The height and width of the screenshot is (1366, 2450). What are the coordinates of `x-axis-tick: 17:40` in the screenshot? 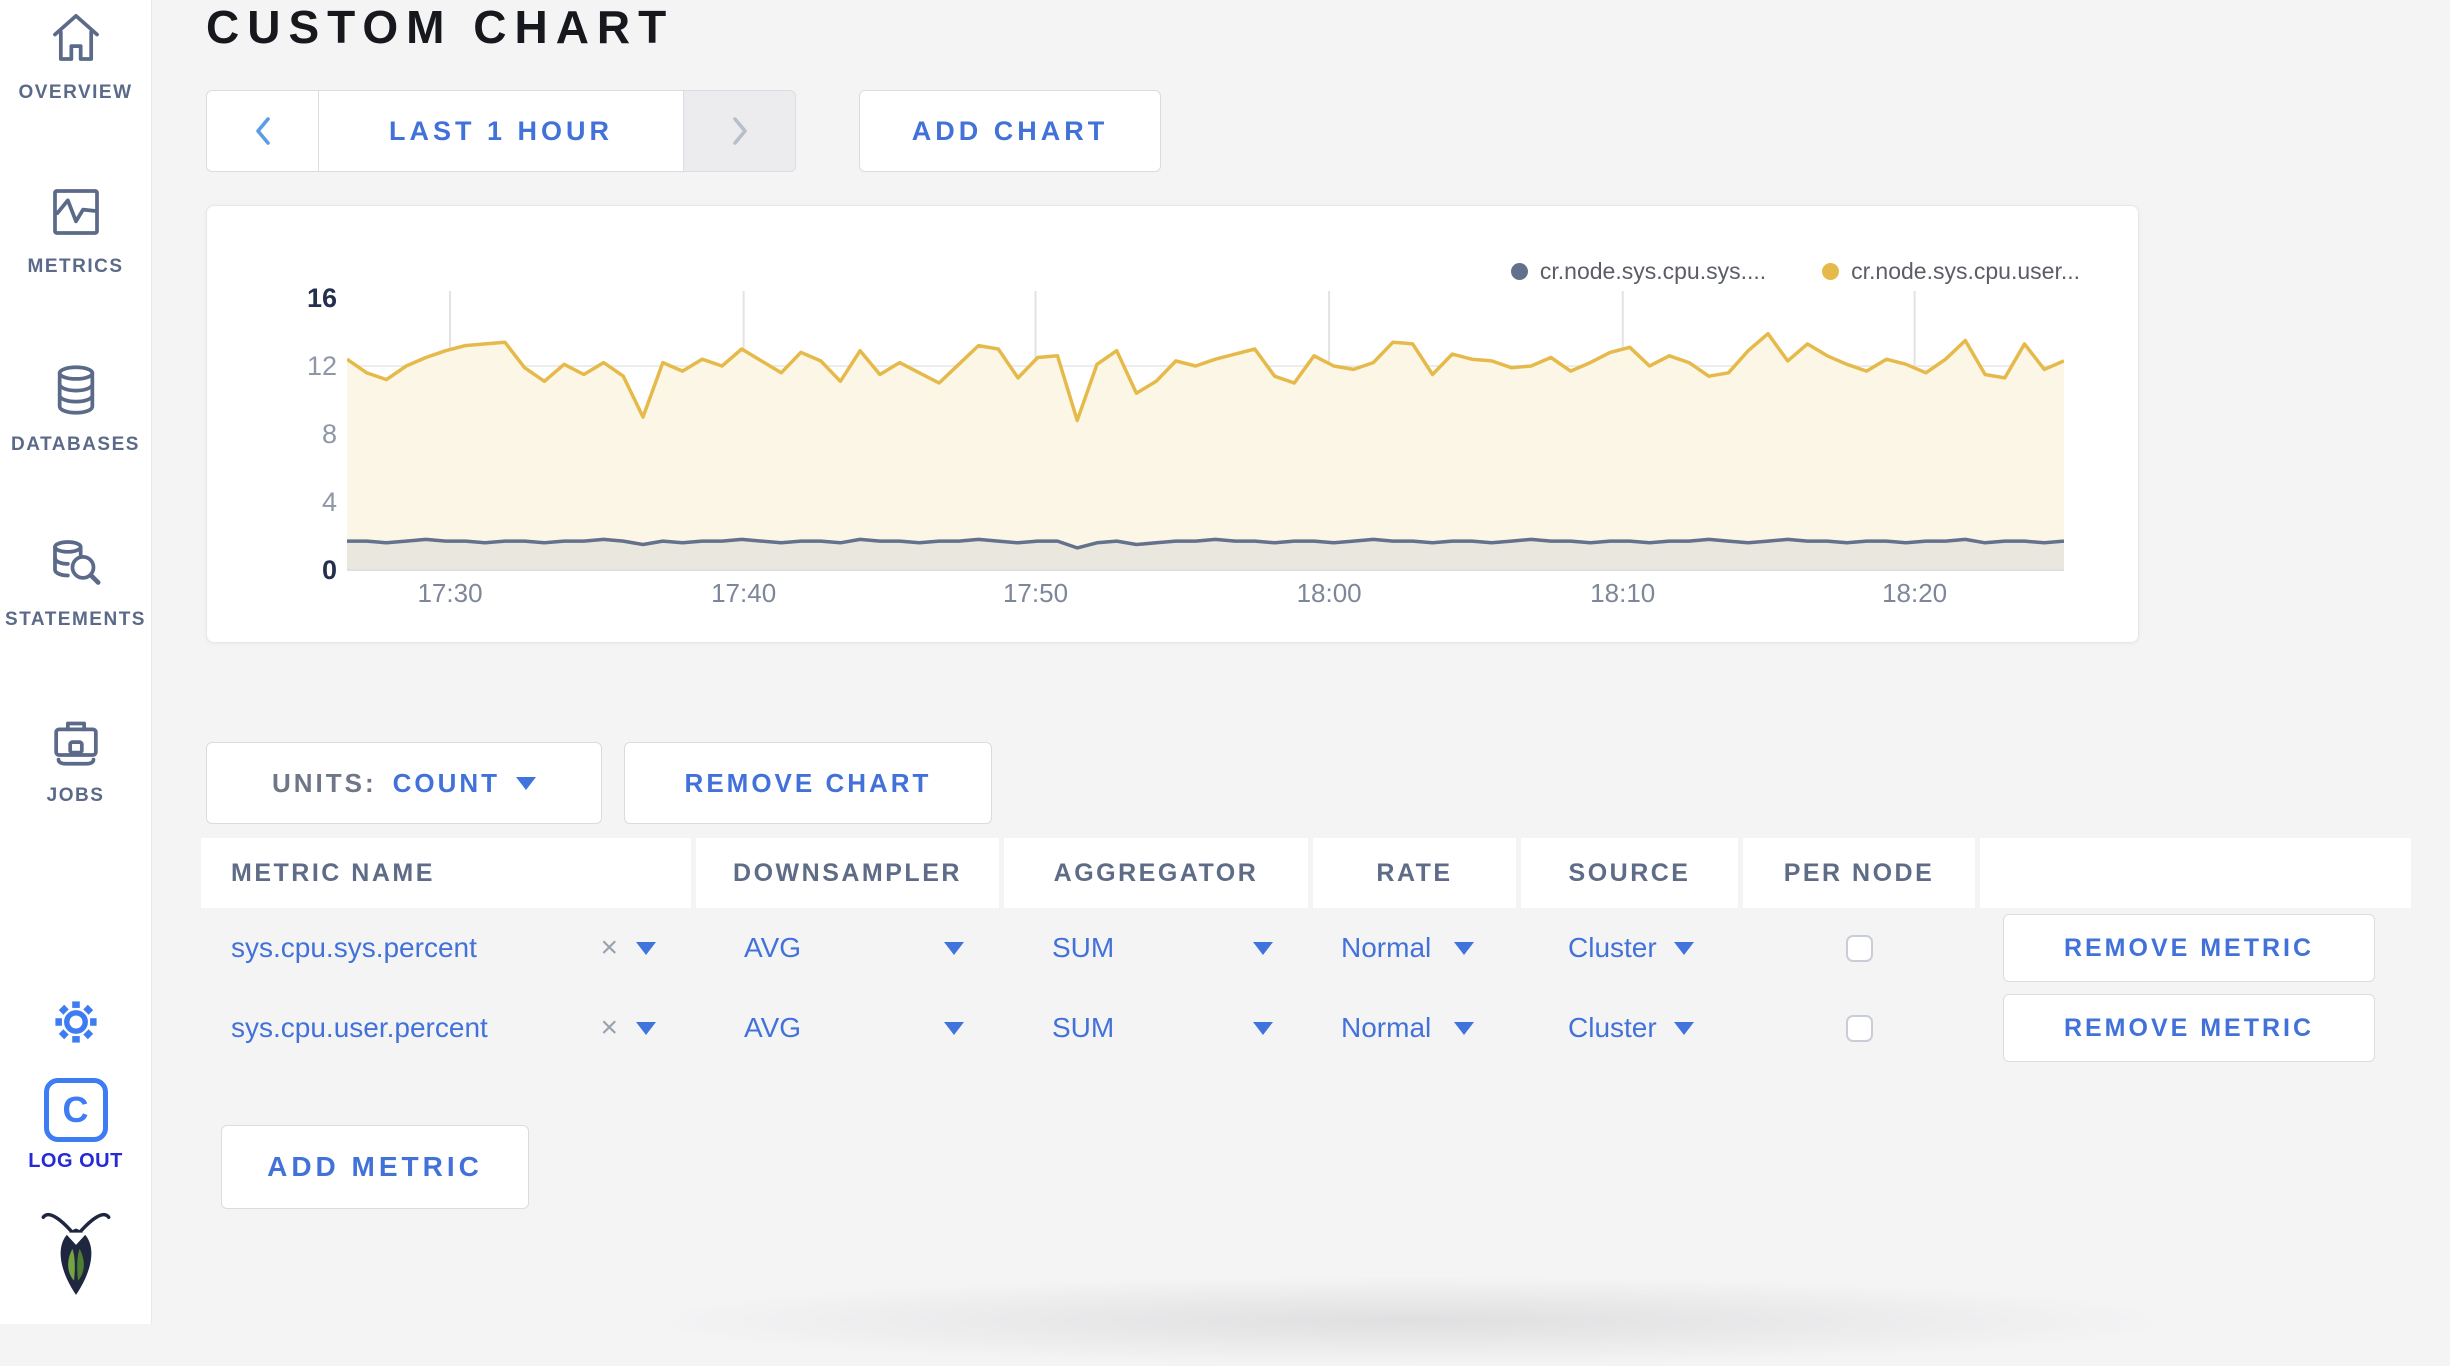 It's located at (744, 593).